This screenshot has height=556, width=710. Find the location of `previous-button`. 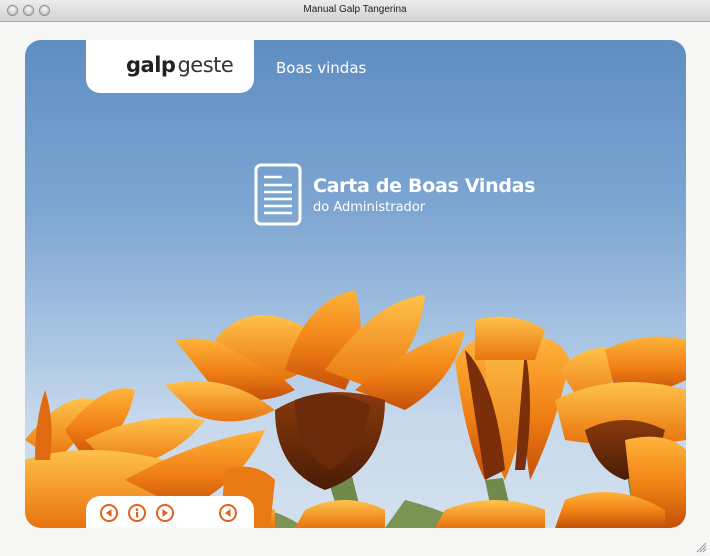

previous-button is located at coordinates (109, 513).